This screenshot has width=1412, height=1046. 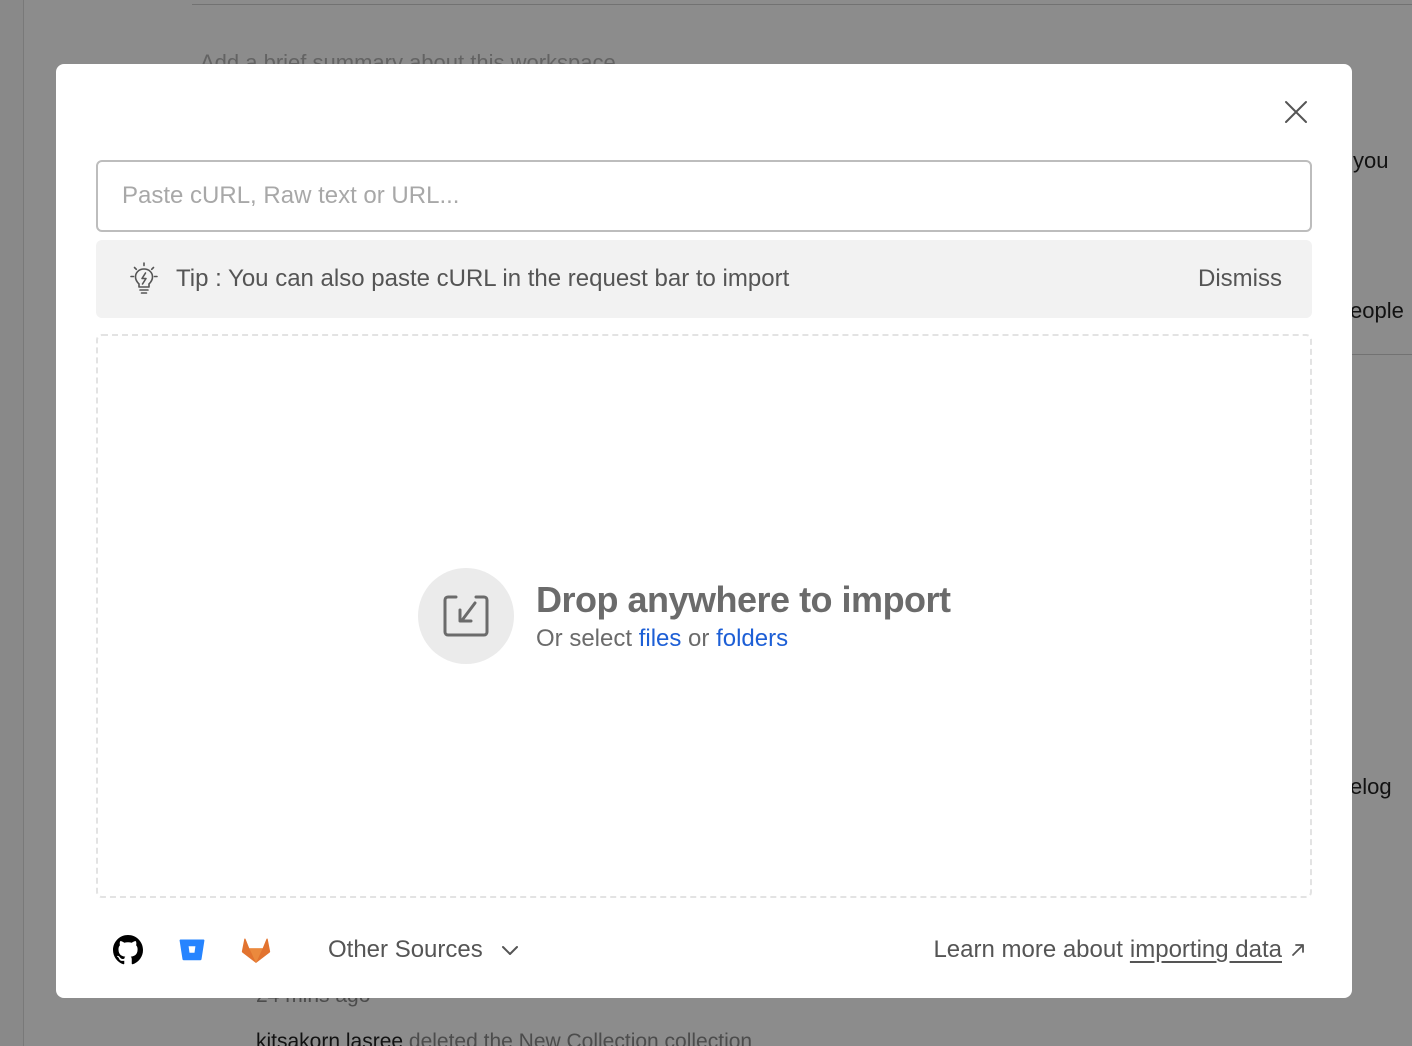 I want to click on github-button, so click(x=128, y=950).